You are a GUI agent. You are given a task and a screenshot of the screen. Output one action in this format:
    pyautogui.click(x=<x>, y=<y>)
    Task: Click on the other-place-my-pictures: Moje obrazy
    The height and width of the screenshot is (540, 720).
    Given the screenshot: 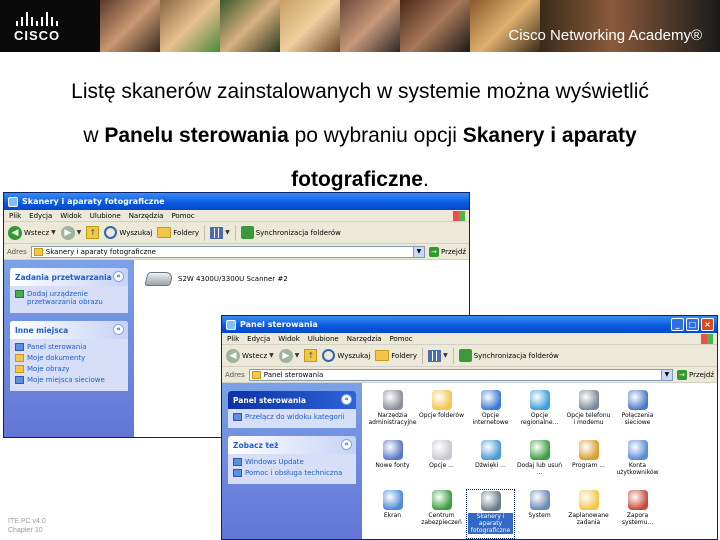 What is the action you would take?
    pyautogui.click(x=69, y=369)
    